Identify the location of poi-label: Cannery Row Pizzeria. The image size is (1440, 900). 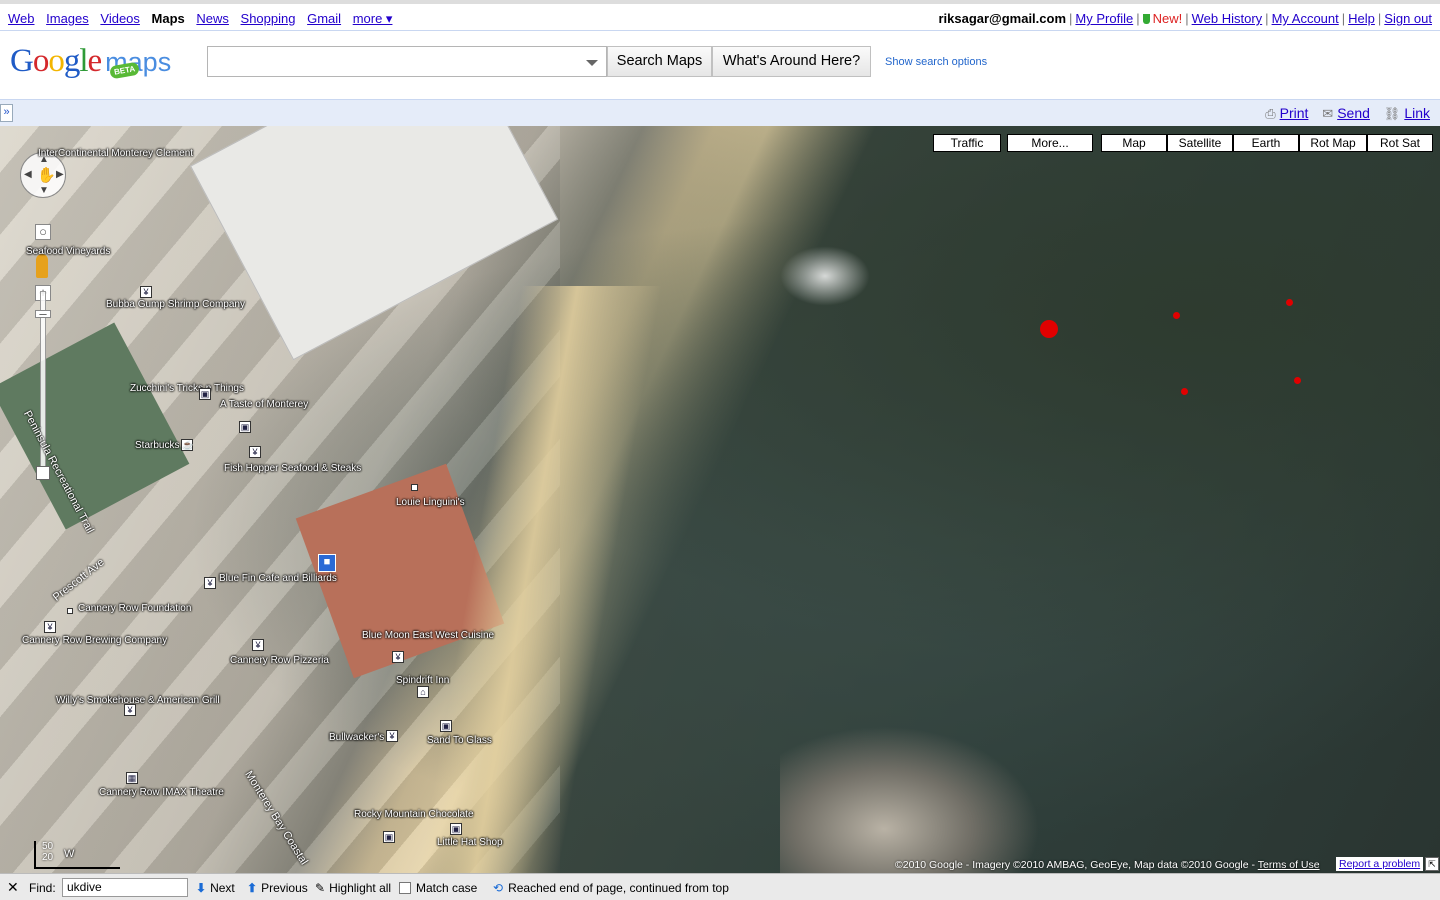
(279, 660).